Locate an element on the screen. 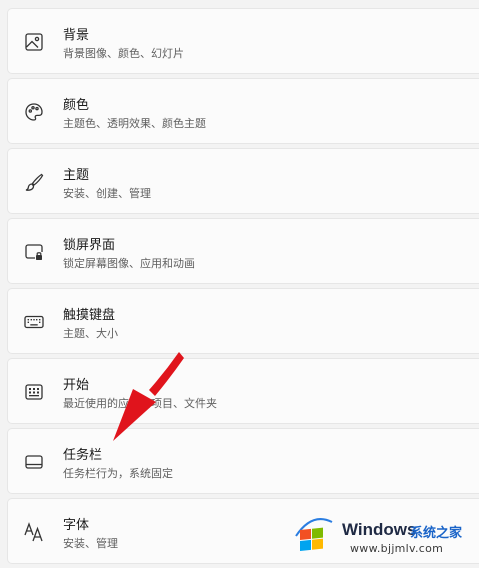  setting-item-title: 触摸键盘 is located at coordinates (89, 315).